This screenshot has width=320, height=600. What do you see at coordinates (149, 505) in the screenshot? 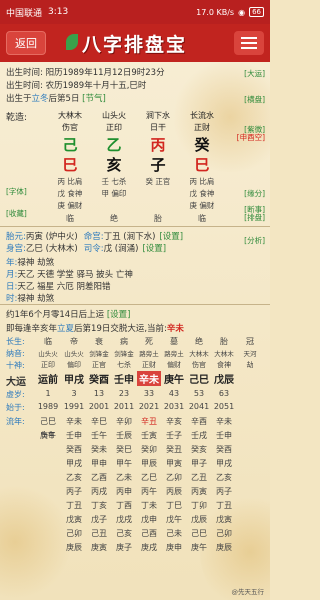
I see `liunian-cell: 丁未` at bounding box center [149, 505].